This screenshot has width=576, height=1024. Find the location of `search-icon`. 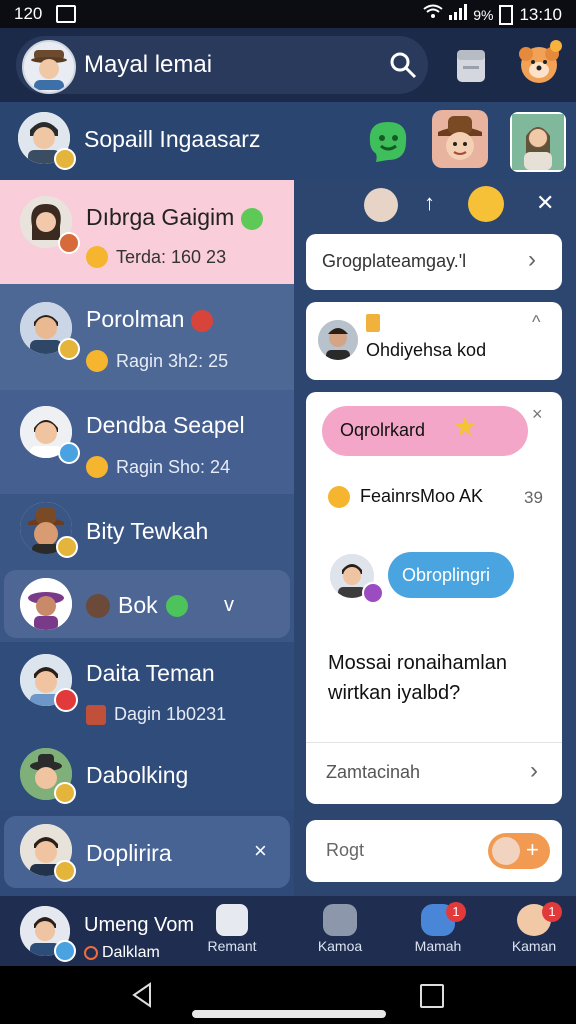

search-icon is located at coordinates (403, 65).